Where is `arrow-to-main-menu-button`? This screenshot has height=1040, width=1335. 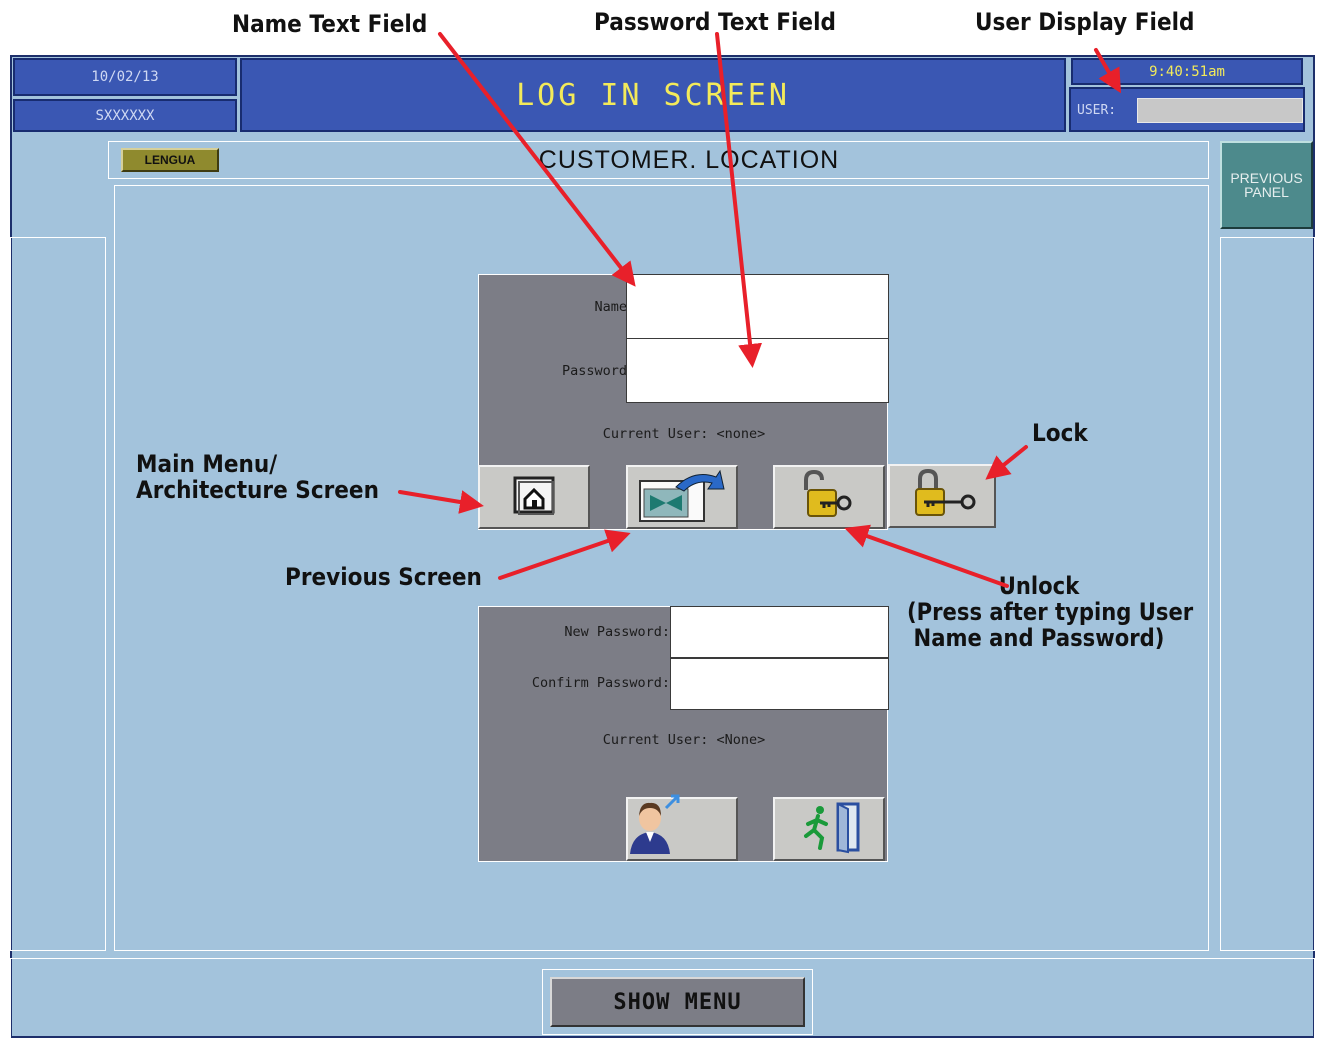 arrow-to-main-menu-button is located at coordinates (441, 502).